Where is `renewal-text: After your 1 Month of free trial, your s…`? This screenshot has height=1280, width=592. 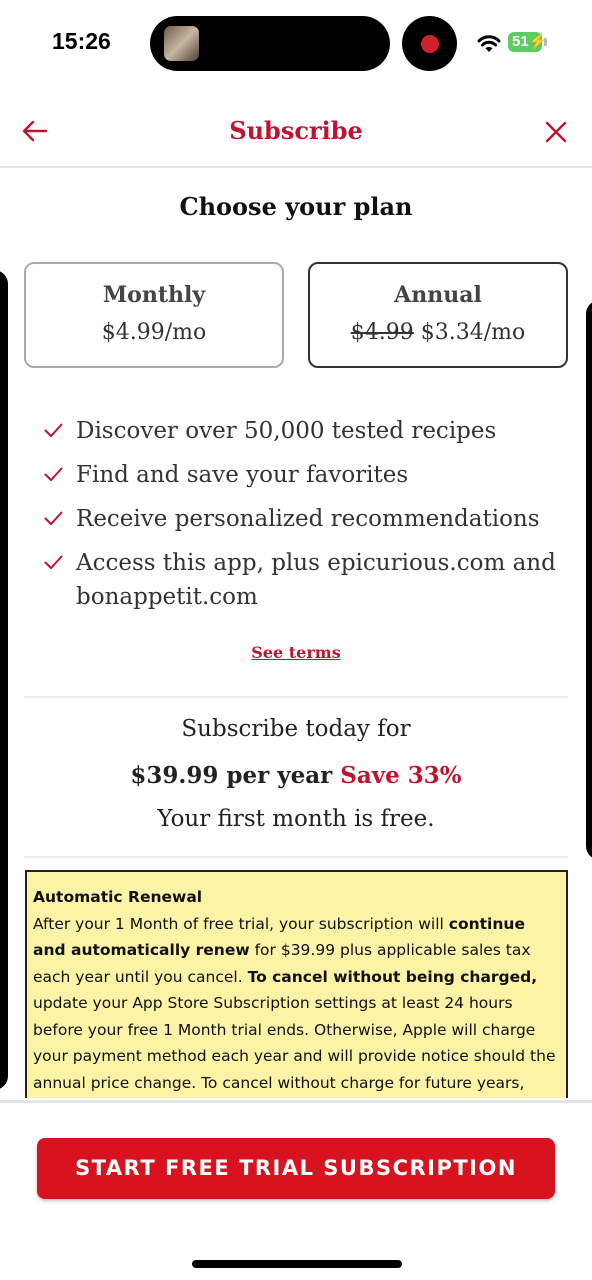
renewal-text: After your 1 Month of free trial, your s… is located at coordinates (296, 1005).